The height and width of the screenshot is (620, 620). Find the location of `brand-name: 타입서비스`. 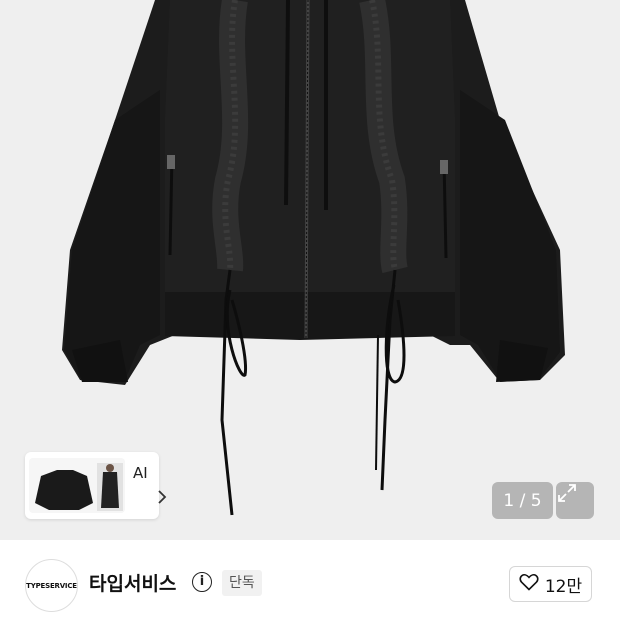

brand-name: 타입서비스 is located at coordinates (132, 582).